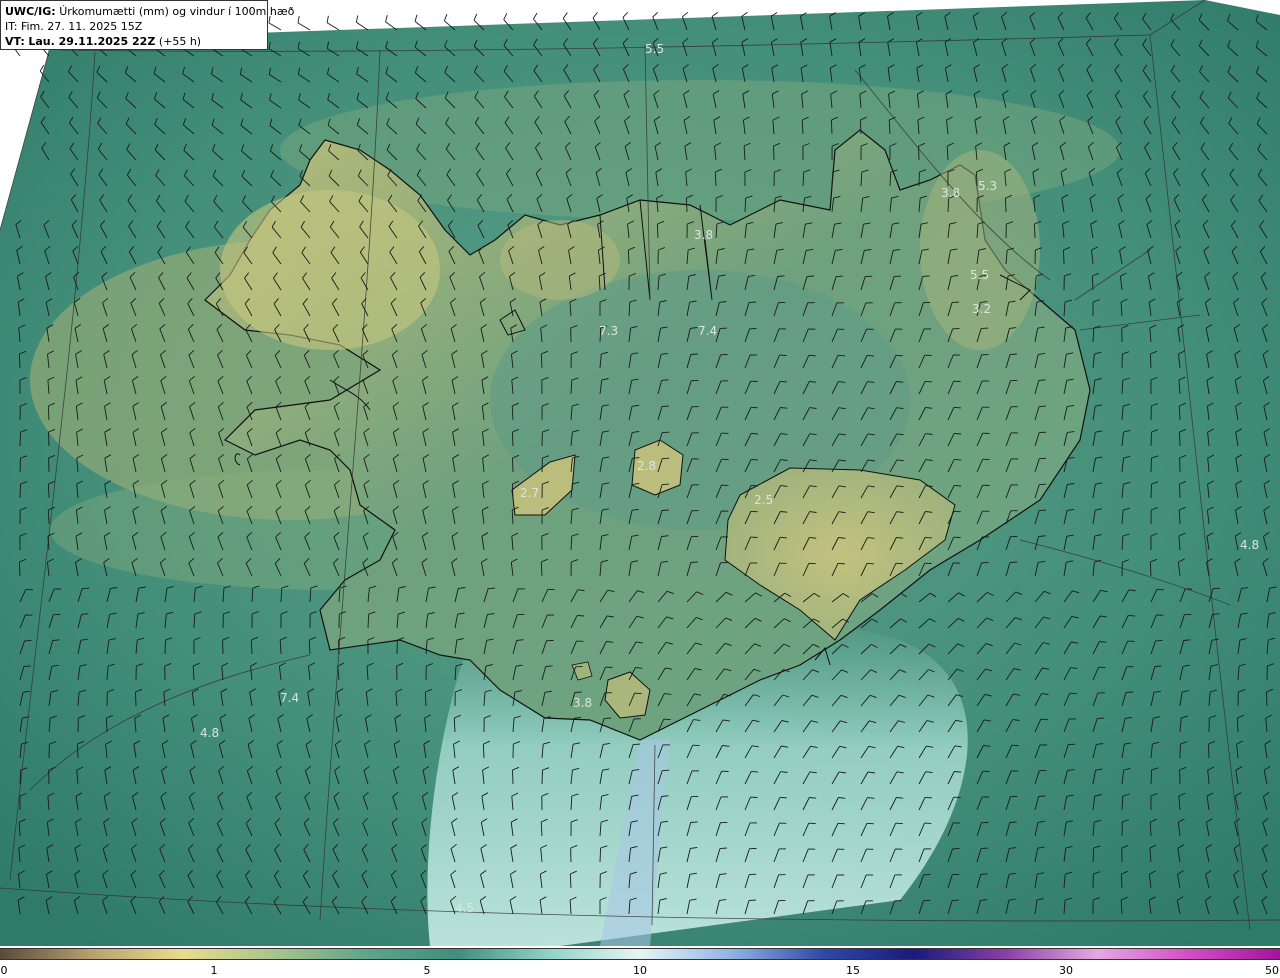  I want to click on valid-time-value: Lau. 29.11.2025 22Z, so click(92, 41).